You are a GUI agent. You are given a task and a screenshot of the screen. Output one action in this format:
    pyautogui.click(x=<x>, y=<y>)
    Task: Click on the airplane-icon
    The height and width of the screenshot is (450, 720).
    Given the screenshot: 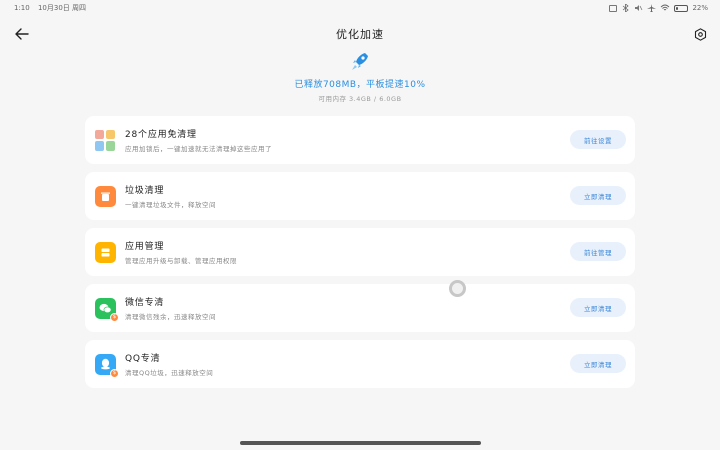 What is the action you would take?
    pyautogui.click(x=652, y=8)
    